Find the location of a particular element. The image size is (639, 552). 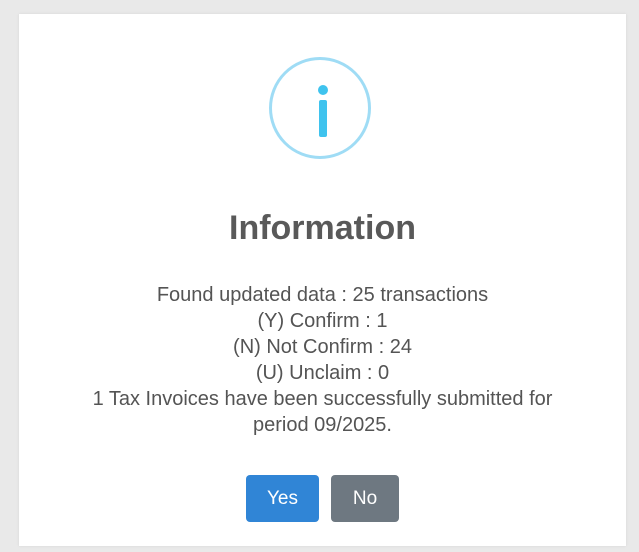

message-line: (Y) Confirm : 1 is located at coordinates (322, 321).